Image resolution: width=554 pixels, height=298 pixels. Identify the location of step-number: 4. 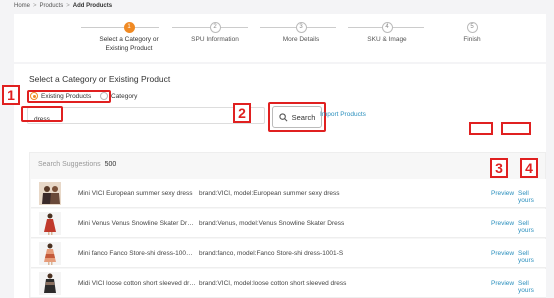
(387, 27).